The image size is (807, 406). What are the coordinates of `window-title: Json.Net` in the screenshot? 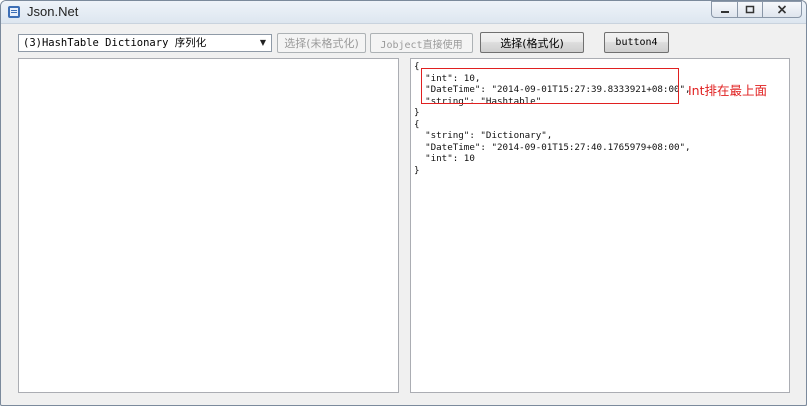 It's located at (53, 11).